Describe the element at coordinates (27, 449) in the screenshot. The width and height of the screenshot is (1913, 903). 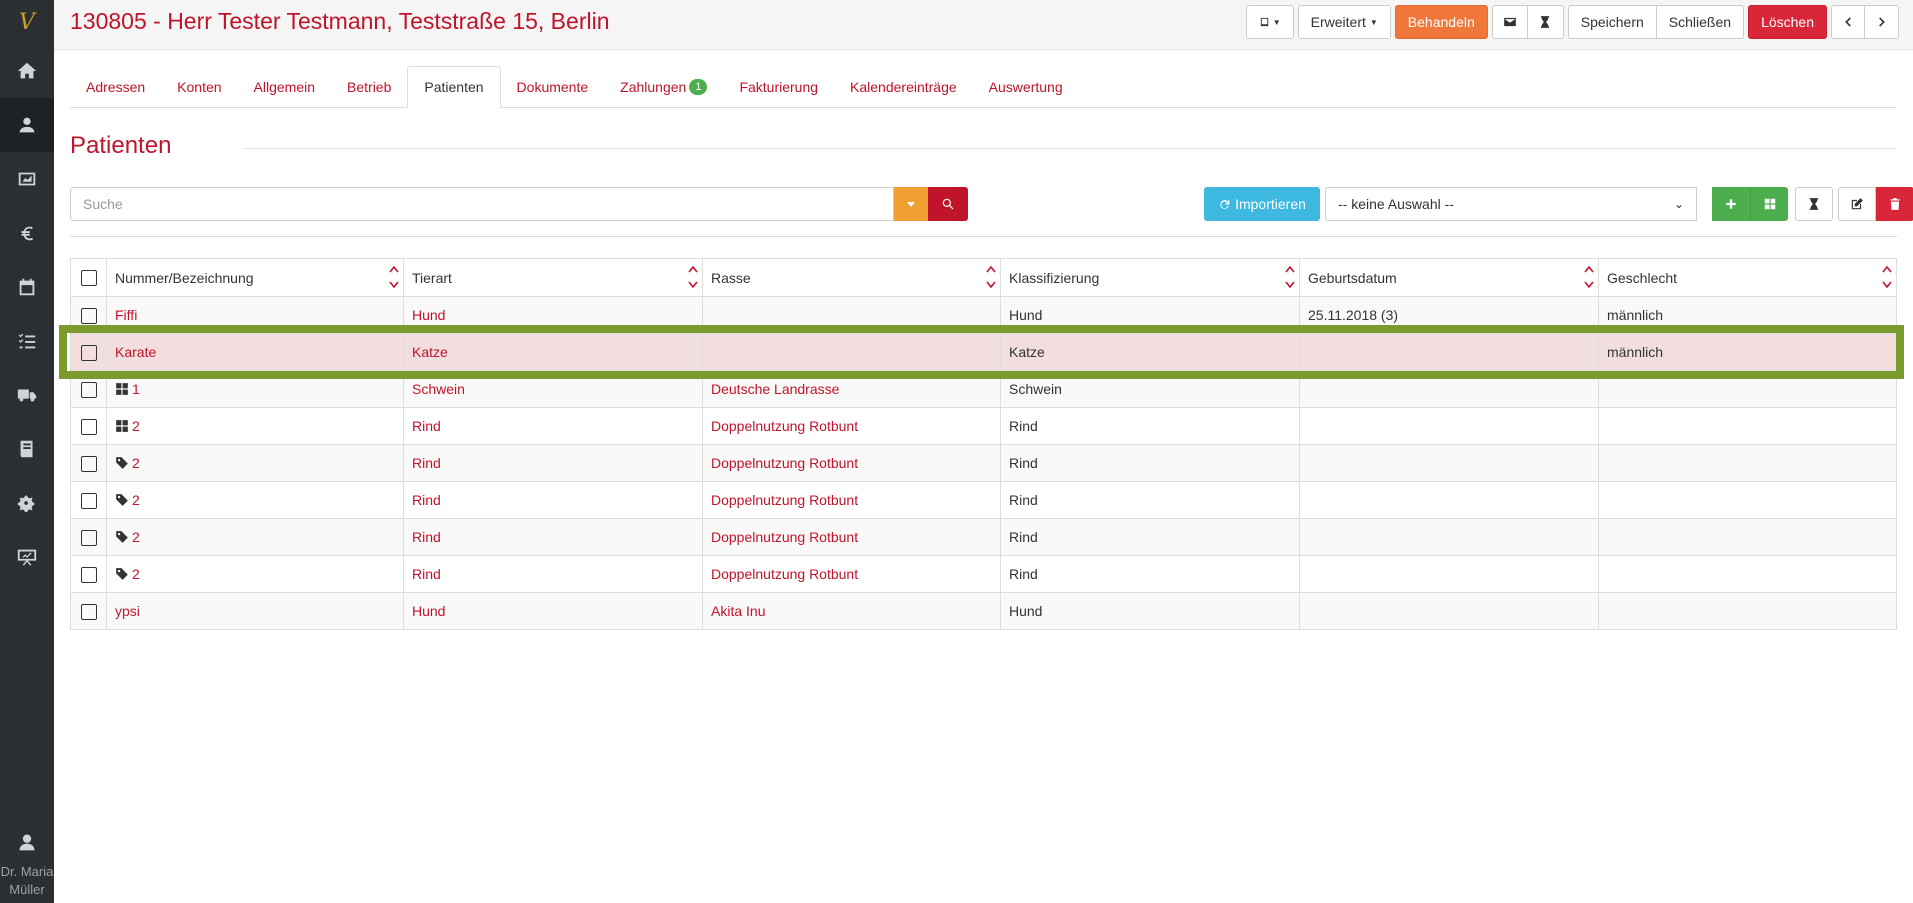
I see `sidebar-item-book` at that location.